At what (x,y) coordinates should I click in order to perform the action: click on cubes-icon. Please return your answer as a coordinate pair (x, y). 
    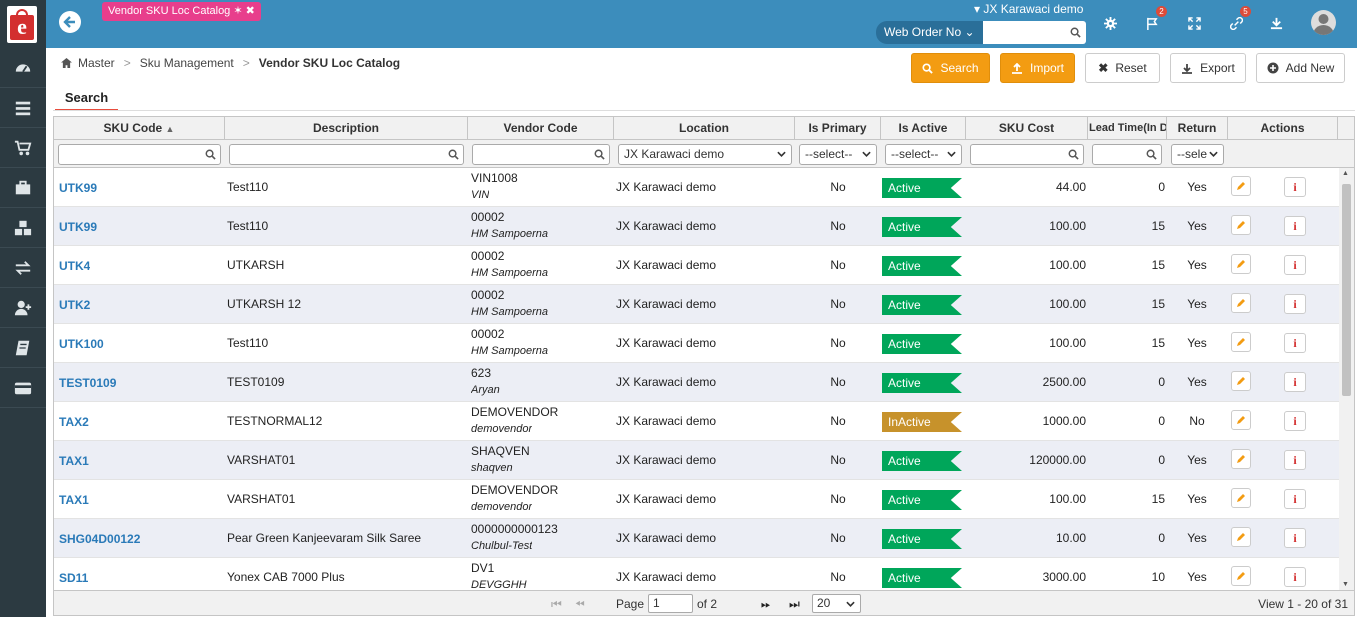
    Looking at the image, I should click on (23, 228).